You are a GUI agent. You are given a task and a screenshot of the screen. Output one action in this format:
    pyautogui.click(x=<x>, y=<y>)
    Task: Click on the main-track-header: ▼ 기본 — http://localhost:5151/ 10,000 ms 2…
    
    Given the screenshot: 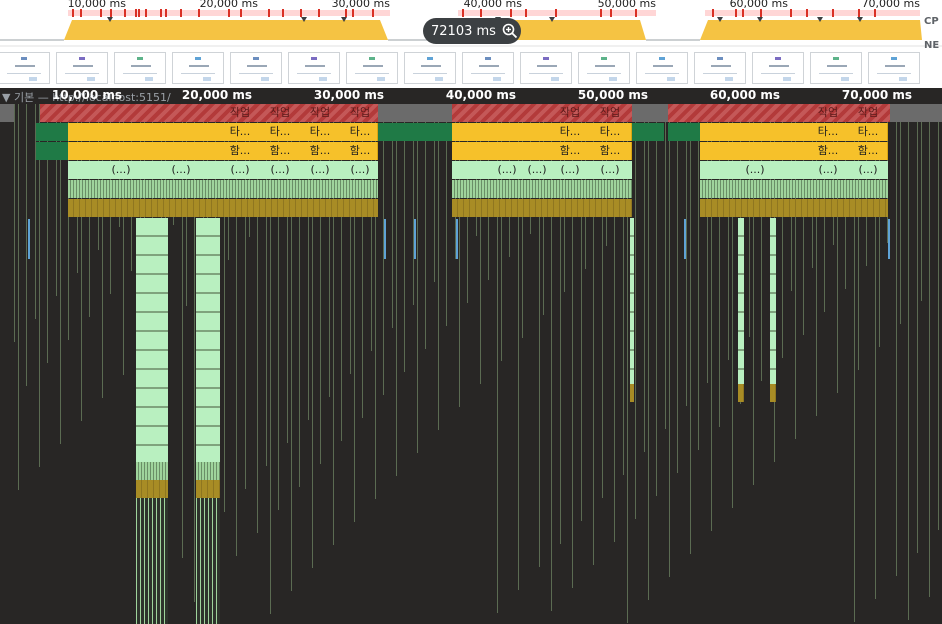 What is the action you would take?
    pyautogui.click(x=471, y=96)
    